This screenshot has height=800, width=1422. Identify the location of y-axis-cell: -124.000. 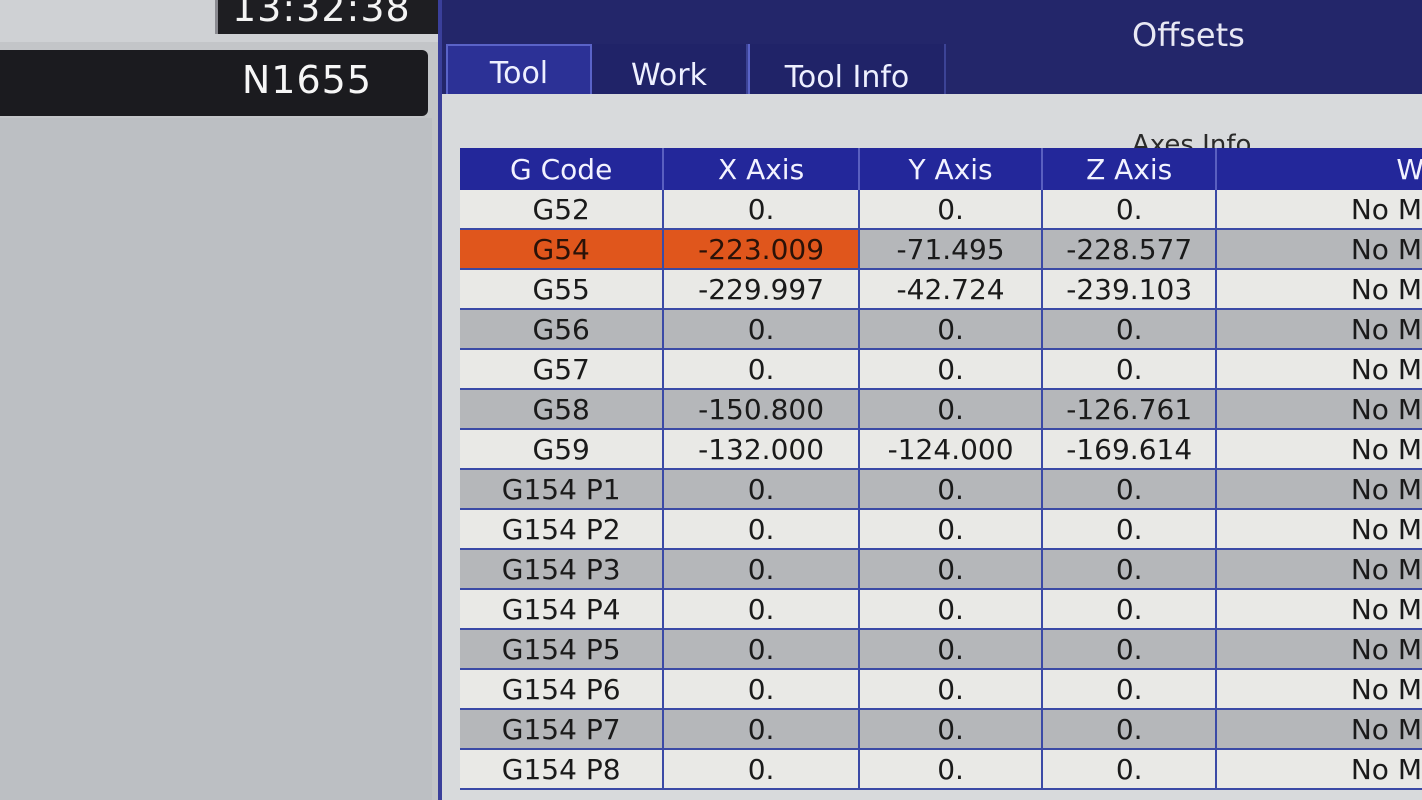
(951, 449).